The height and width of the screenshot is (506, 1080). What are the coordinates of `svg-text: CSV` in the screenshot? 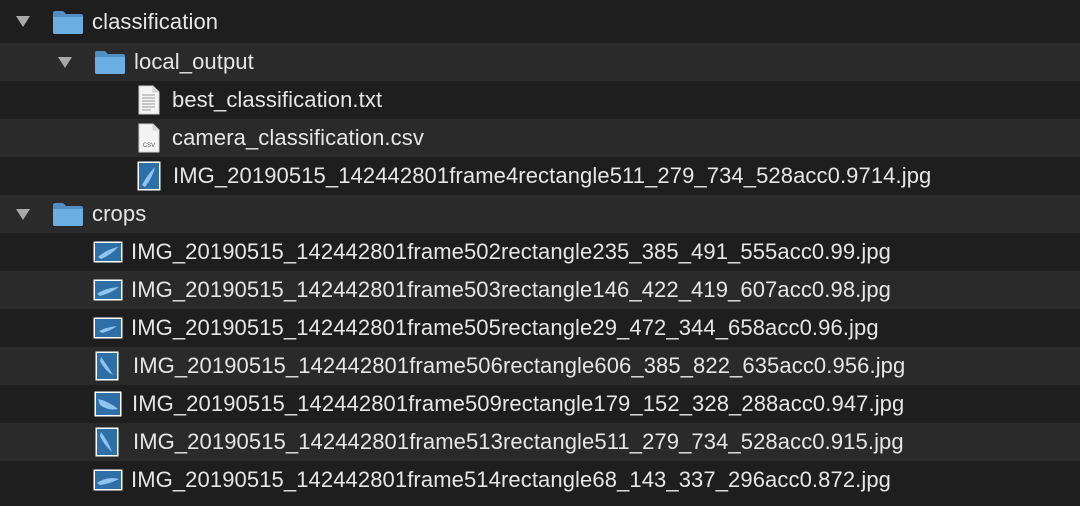 It's located at (149, 146).